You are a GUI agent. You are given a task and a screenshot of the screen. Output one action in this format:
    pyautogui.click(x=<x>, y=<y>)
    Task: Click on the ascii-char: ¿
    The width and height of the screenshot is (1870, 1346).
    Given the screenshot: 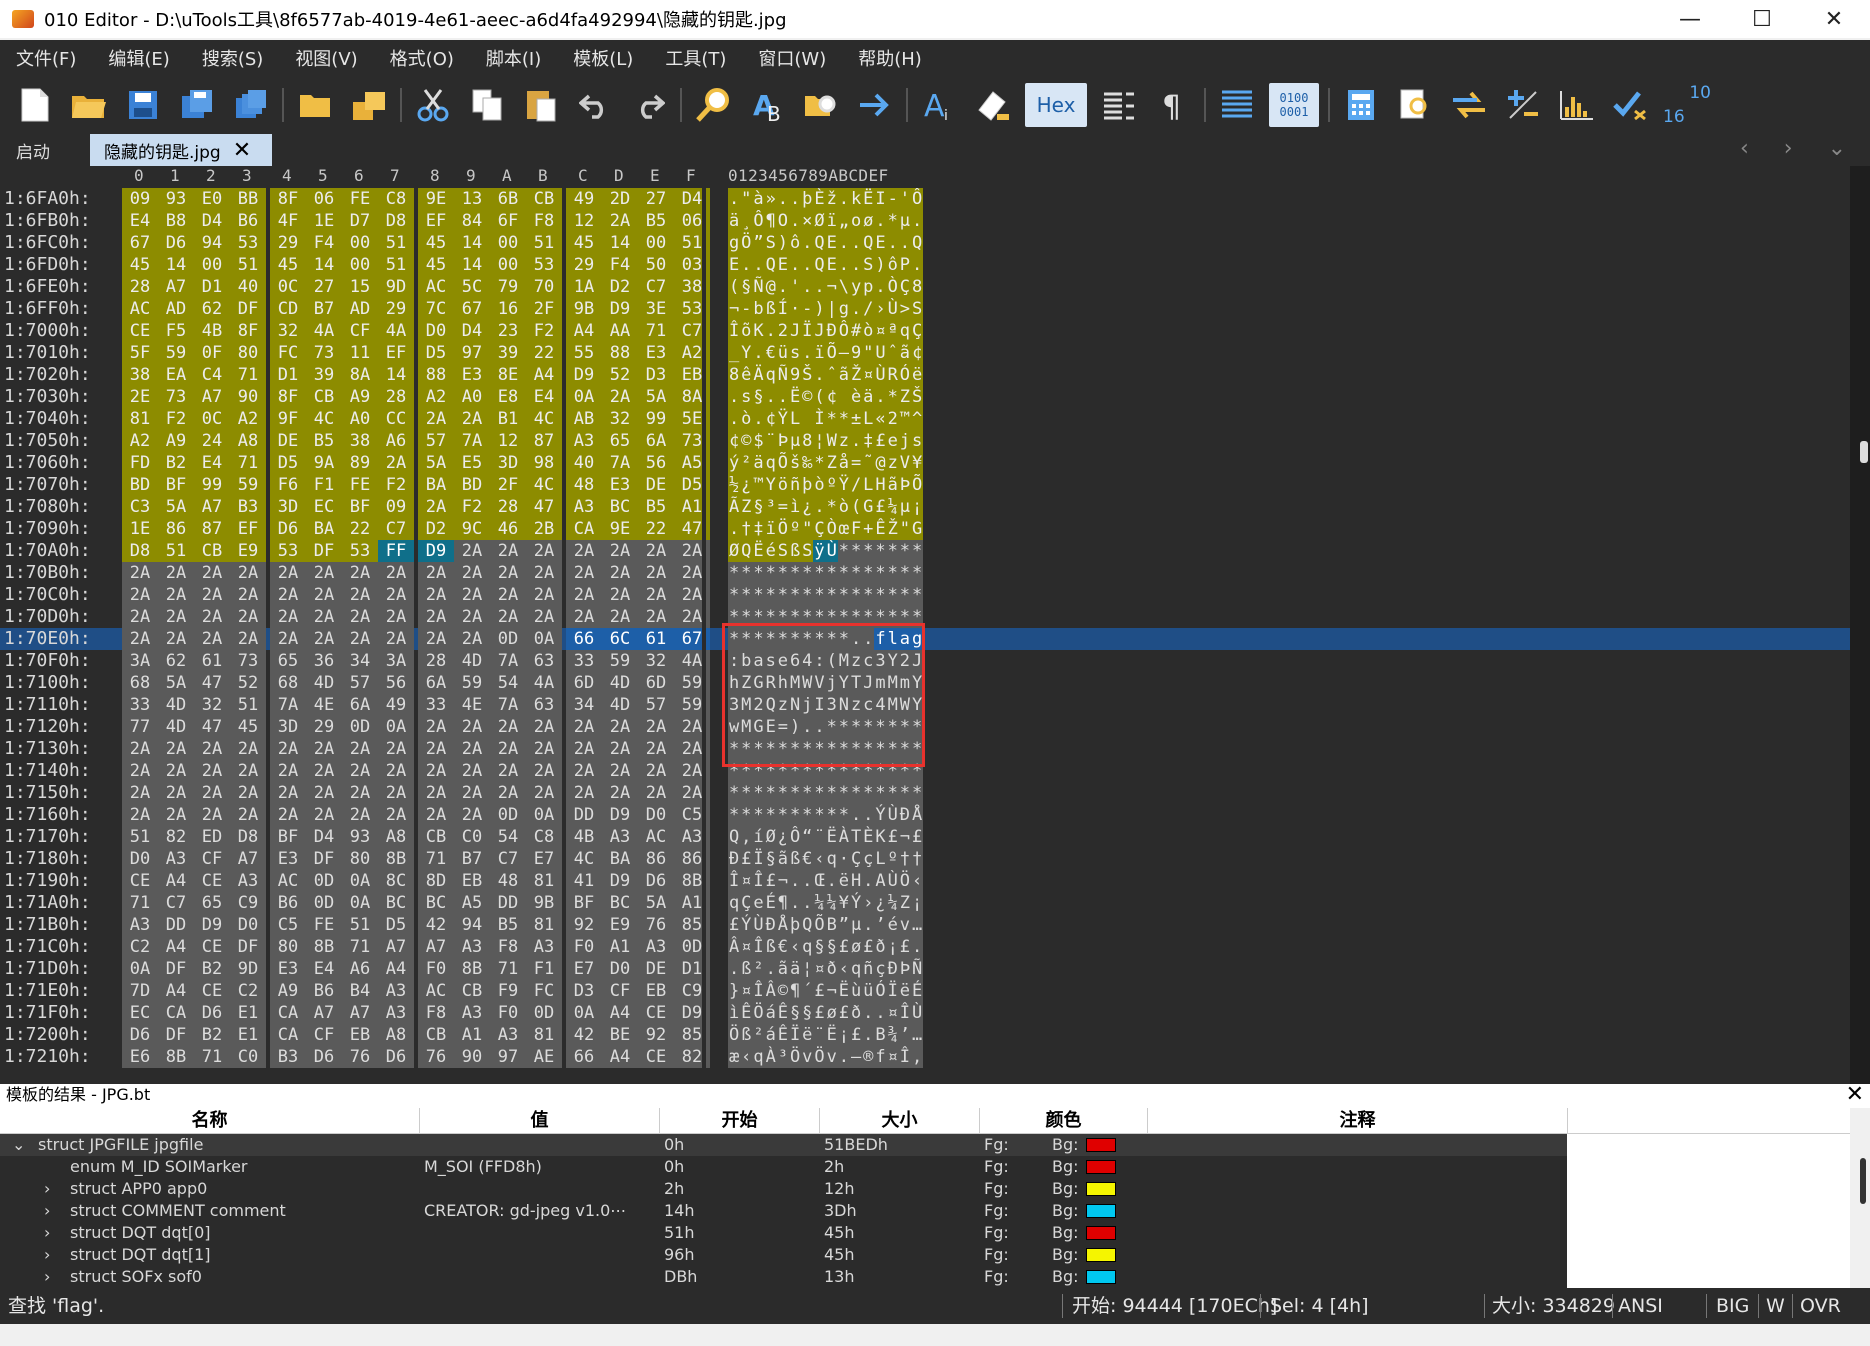 What is the action you would take?
    pyautogui.click(x=880, y=903)
    